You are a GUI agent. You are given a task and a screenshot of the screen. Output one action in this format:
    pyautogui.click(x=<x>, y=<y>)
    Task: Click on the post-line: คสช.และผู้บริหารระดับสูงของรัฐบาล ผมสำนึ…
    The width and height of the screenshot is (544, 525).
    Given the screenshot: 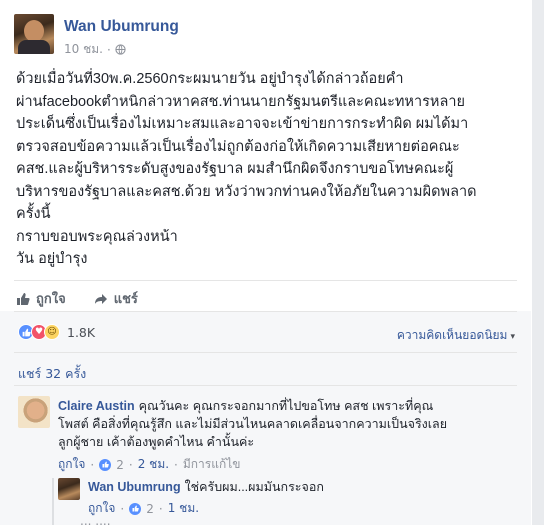 What is the action you would take?
    pyautogui.click(x=235, y=169)
    